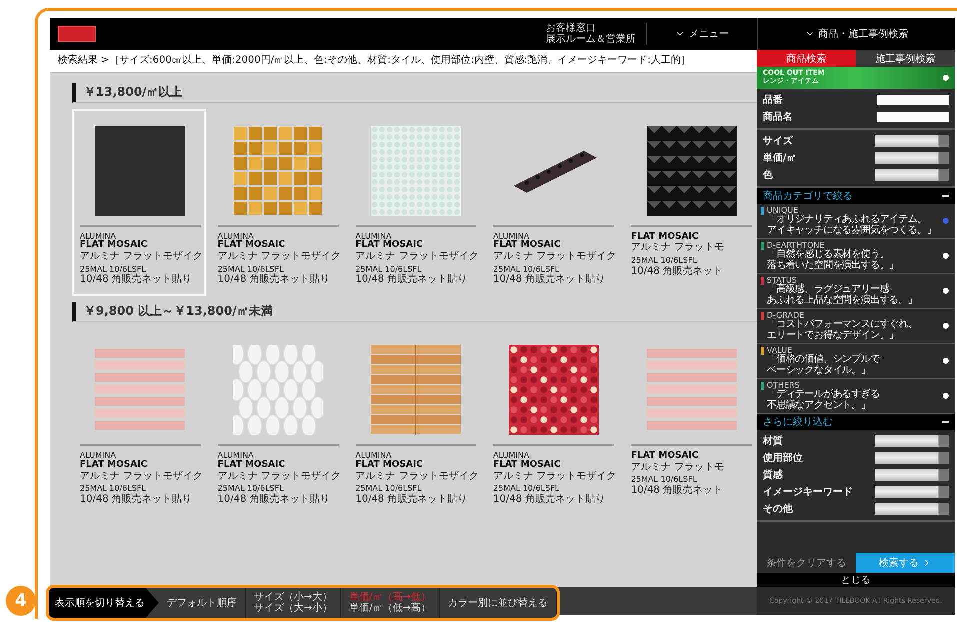  I want to click on category-option: UNIQUE 「オリジナリティあふれるアイテム。 アイキャッチになる雰囲気をつくる。」, so click(856, 221).